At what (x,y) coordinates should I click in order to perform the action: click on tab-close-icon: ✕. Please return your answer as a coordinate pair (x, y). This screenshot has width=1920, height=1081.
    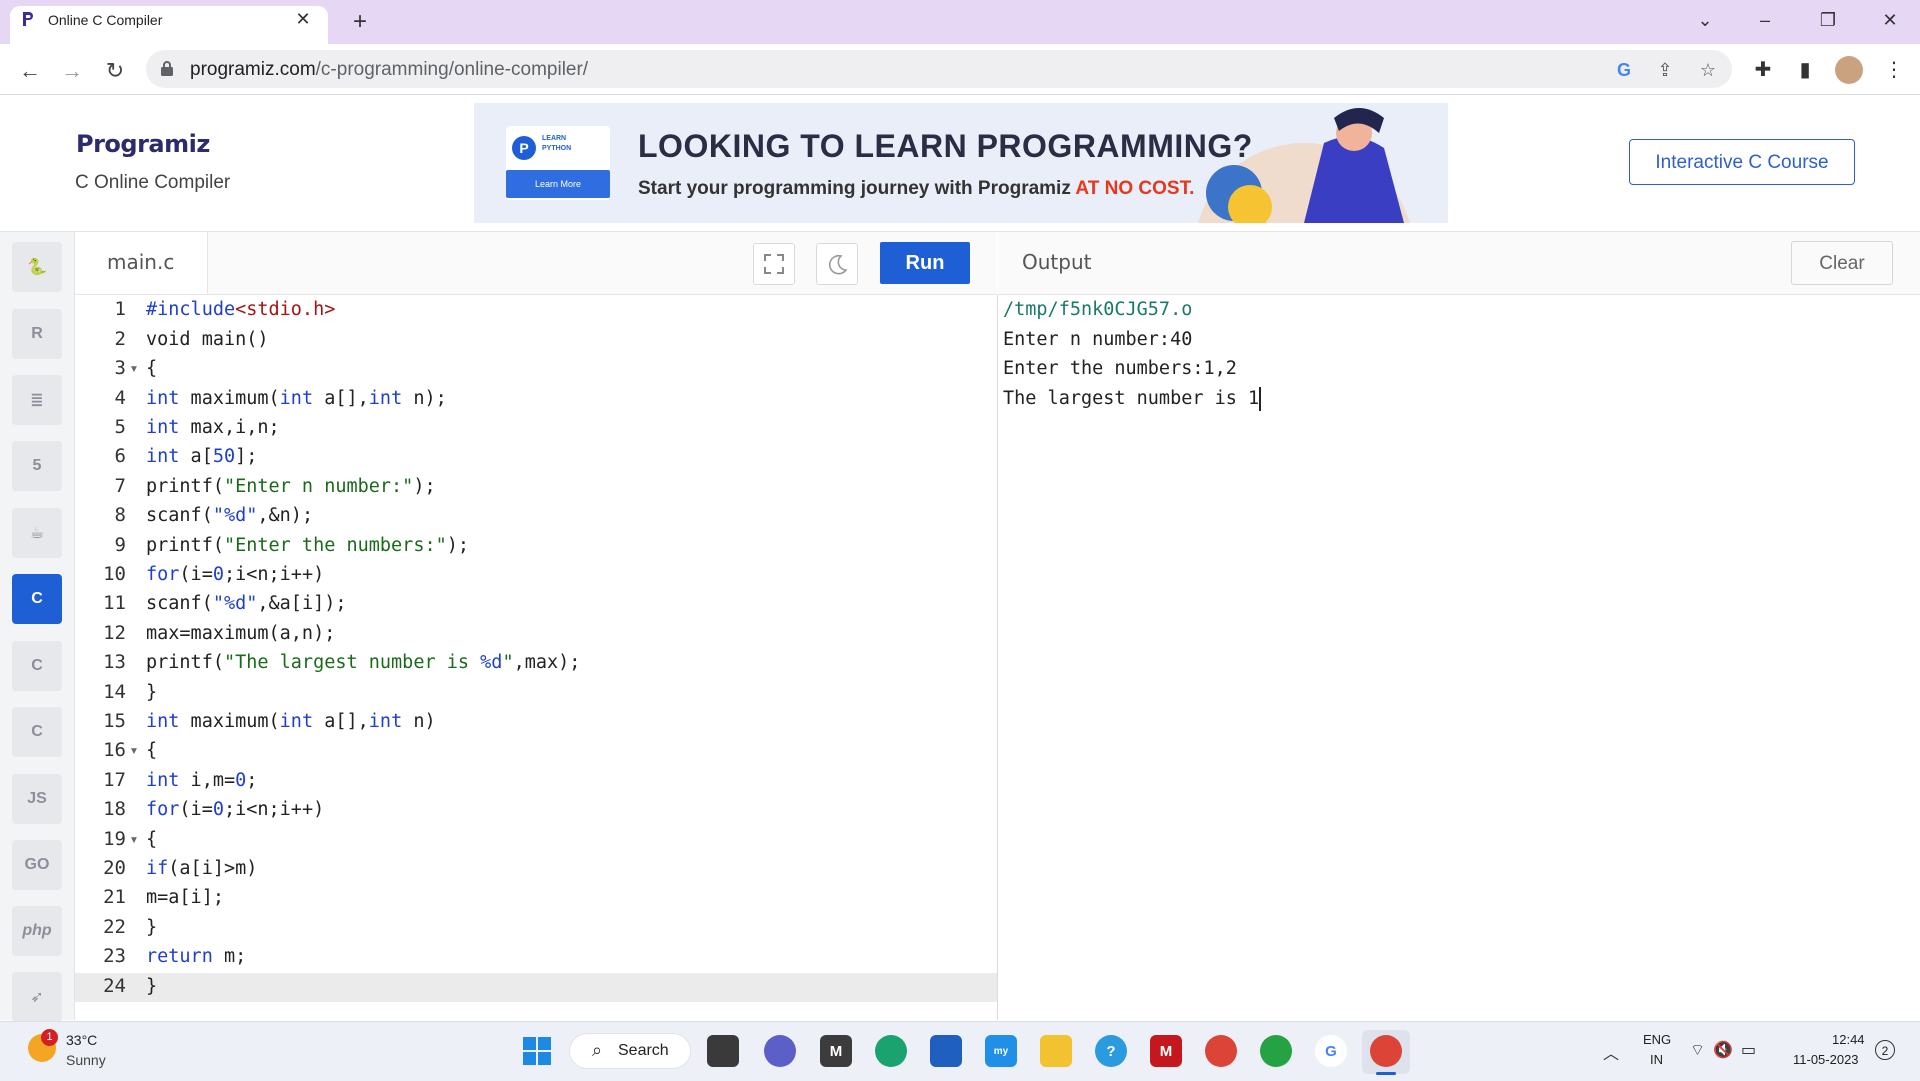
    Looking at the image, I should click on (303, 19).